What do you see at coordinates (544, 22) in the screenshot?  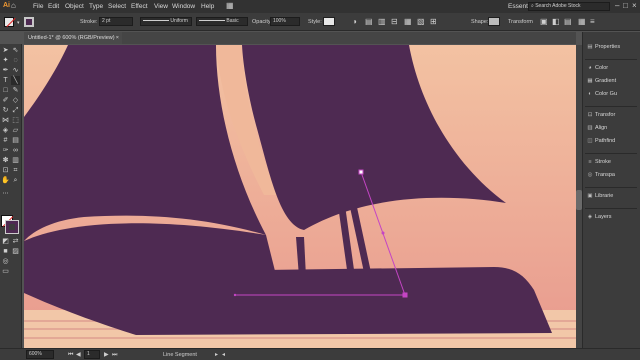 I see `isolate-icon: ▣` at bounding box center [544, 22].